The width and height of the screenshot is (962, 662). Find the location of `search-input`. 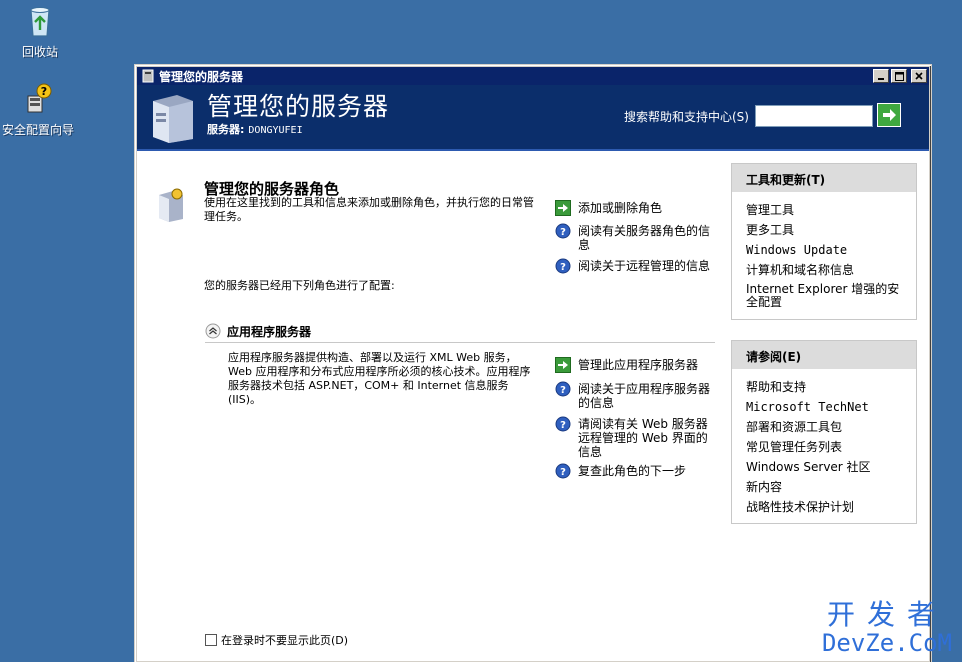

search-input is located at coordinates (814, 116).